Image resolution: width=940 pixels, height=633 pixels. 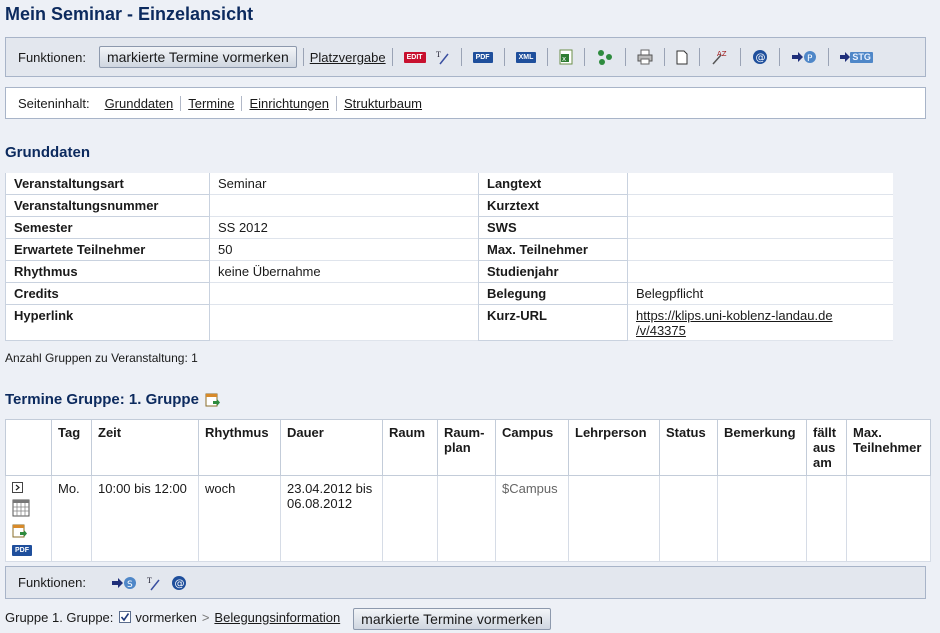 I want to click on page-content-label: Seiteninhalt:, so click(x=54, y=103).